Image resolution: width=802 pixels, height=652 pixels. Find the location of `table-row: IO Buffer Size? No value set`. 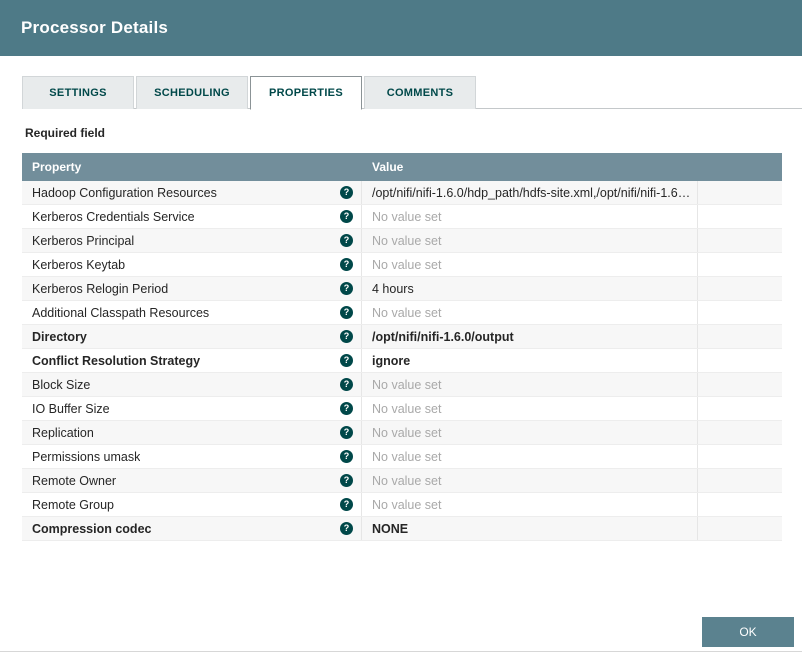

table-row: IO Buffer Size? No value set is located at coordinates (402, 409).